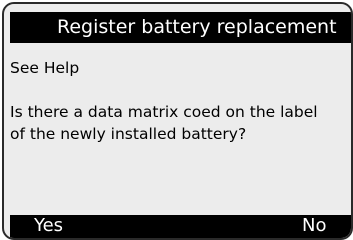 The image size is (353, 240). What do you see at coordinates (314, 225) in the screenshot?
I see `no-button: No` at bounding box center [314, 225].